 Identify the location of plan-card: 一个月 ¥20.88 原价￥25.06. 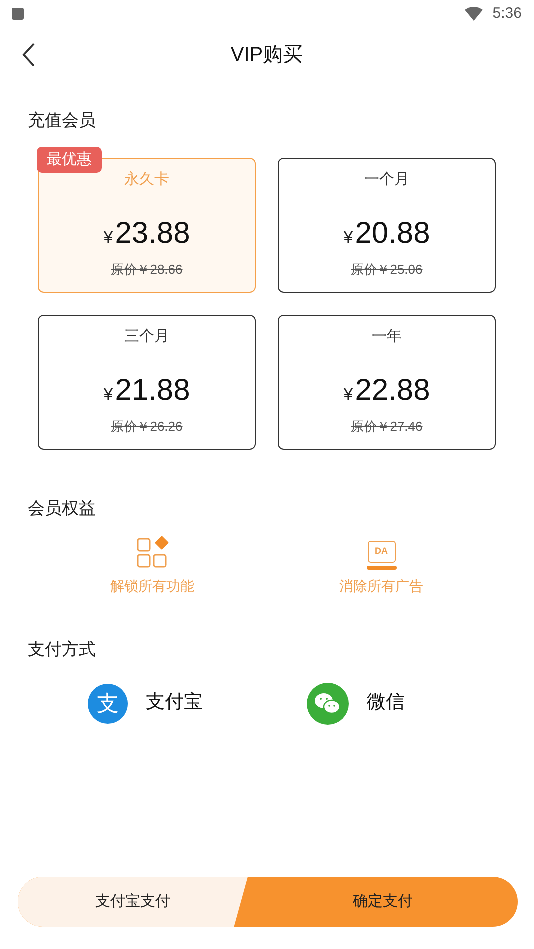
(387, 225).